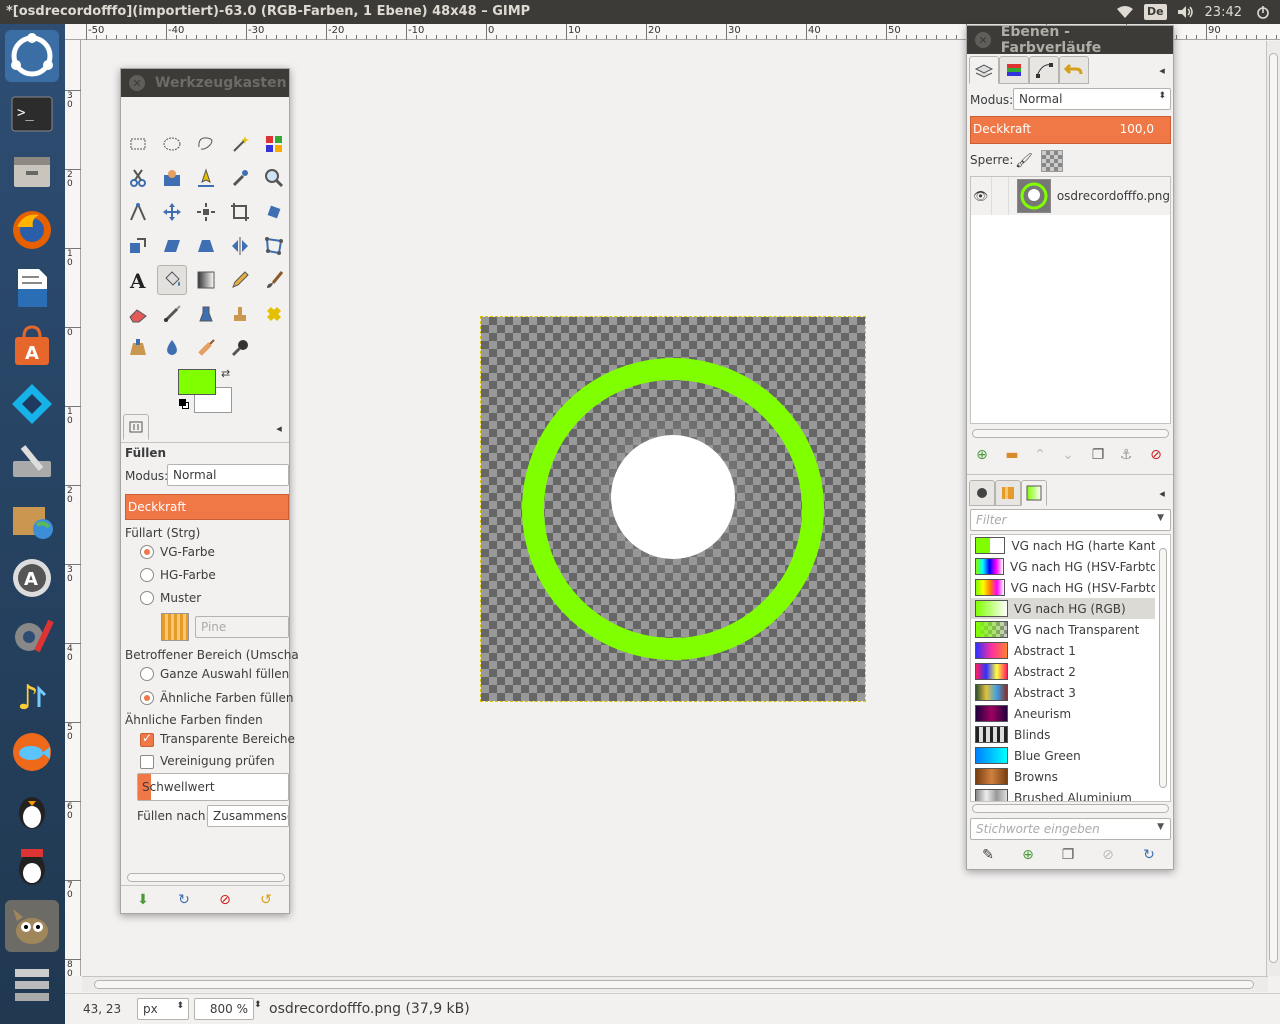 This screenshot has height=1024, width=1280. Describe the element at coordinates (1063, 671) in the screenshot. I see `gradient-item: Abstract 2` at that location.